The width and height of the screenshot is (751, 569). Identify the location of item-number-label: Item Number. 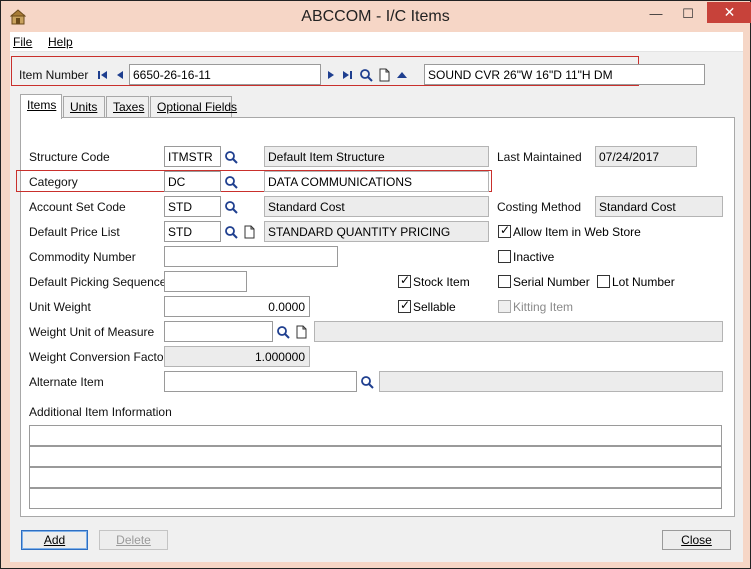
(54, 75).